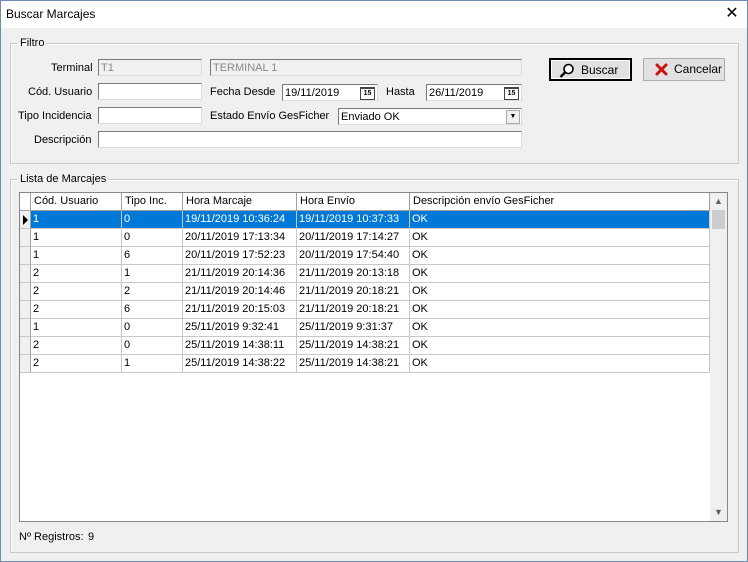 The width and height of the screenshot is (748, 562). I want to click on buscar-button: Buscar, so click(590, 69).